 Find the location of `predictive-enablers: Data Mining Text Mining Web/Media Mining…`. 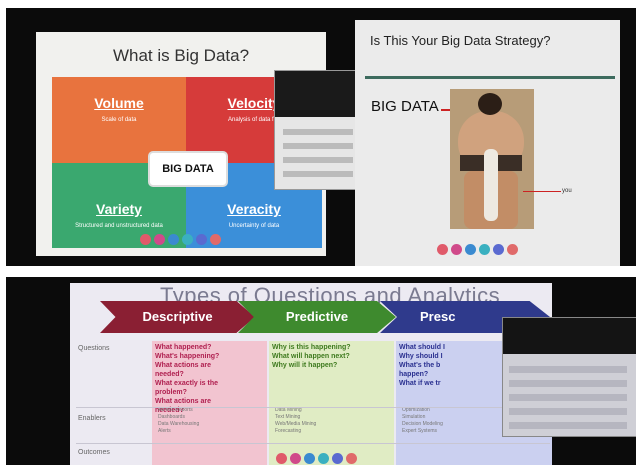

predictive-enablers: Data Mining Text Mining Web/Media Mining… is located at coordinates (296, 420).